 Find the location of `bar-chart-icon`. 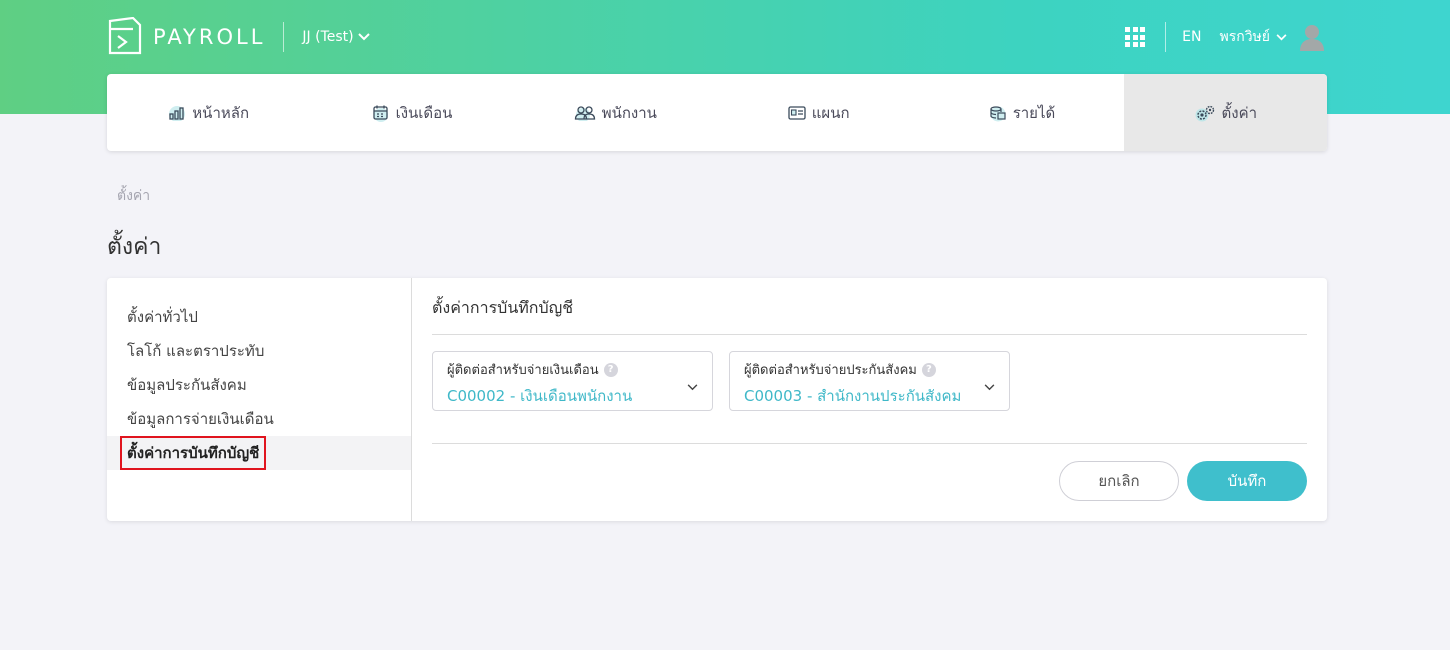

bar-chart-icon is located at coordinates (177, 113).